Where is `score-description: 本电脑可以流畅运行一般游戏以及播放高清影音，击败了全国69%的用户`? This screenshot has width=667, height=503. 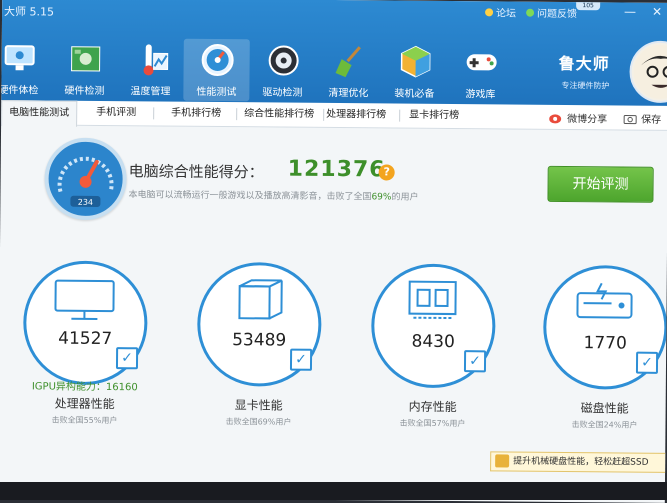
score-description: 本电脑可以流畅运行一般游戏以及播放高清影音，击败了全国69%的用户 is located at coordinates (273, 195).